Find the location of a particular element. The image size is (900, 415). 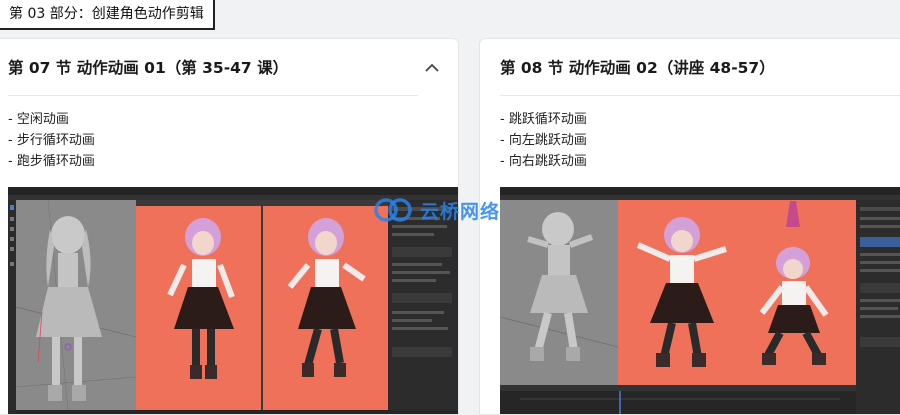

list-item: - 向左跳跃动画 is located at coordinates (543, 140).